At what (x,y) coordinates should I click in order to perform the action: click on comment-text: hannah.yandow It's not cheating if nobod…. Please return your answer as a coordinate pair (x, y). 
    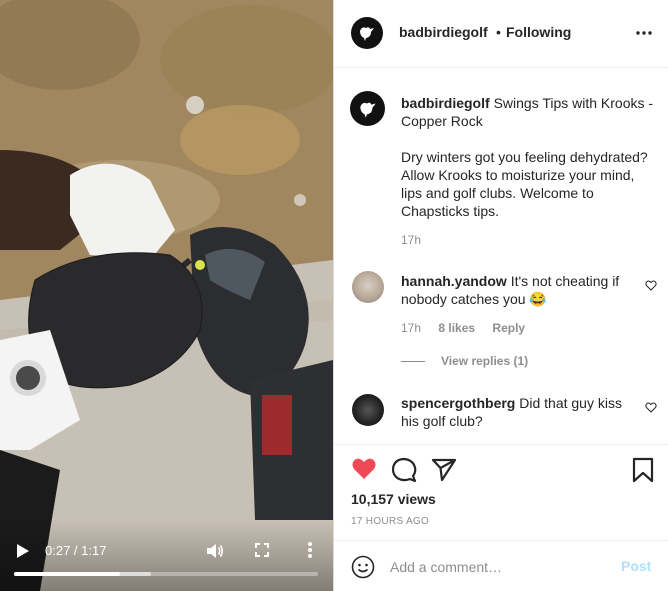
    Looking at the image, I should click on (521, 290).